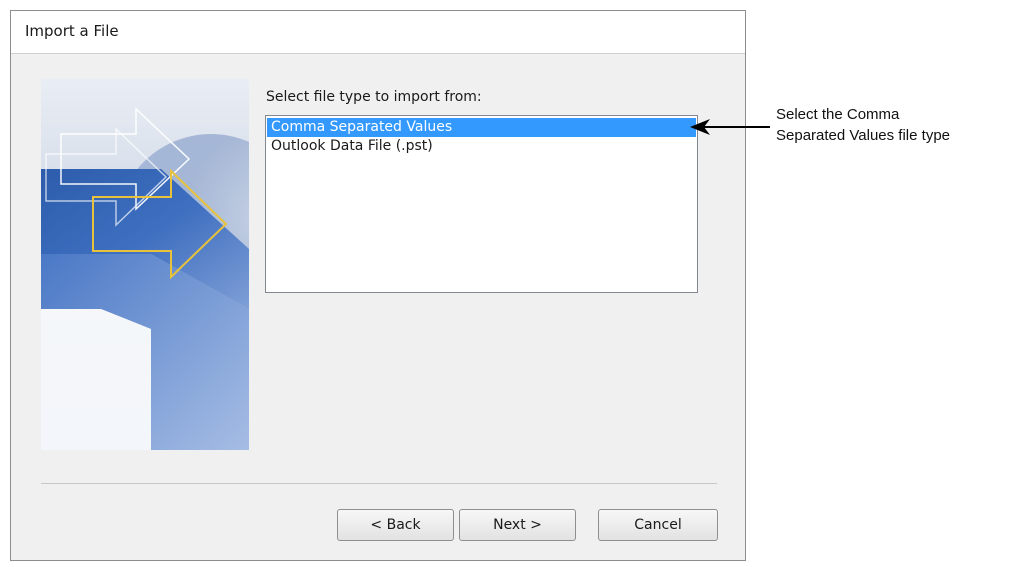  I want to click on back-button: < Back, so click(395, 525).